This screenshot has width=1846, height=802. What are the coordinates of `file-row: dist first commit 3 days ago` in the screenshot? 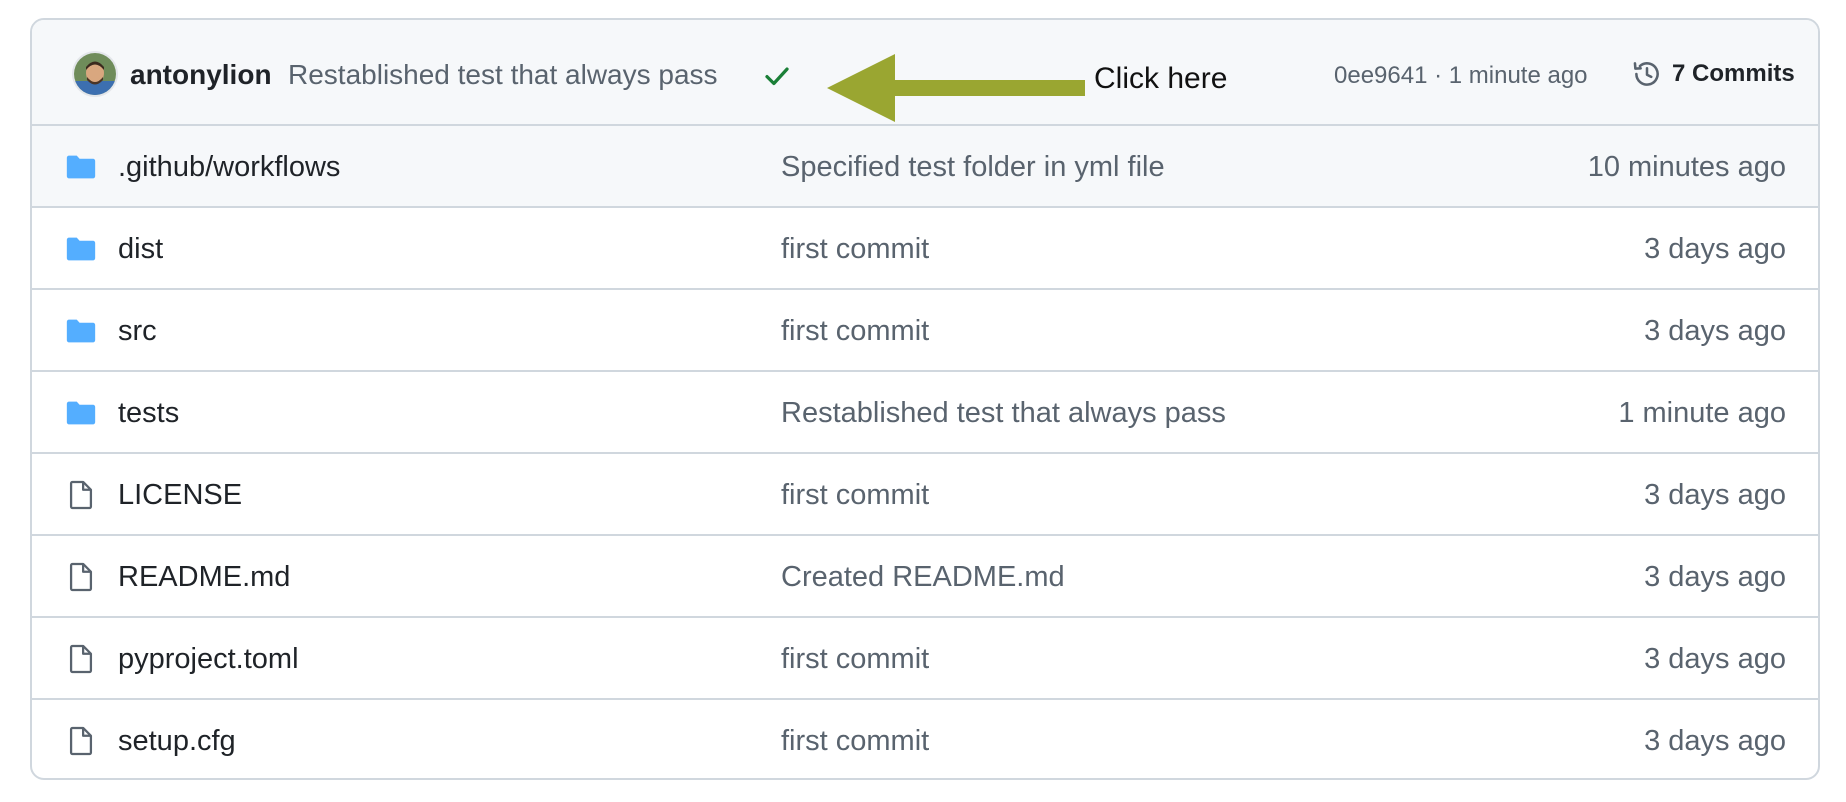 It's located at (925, 249).